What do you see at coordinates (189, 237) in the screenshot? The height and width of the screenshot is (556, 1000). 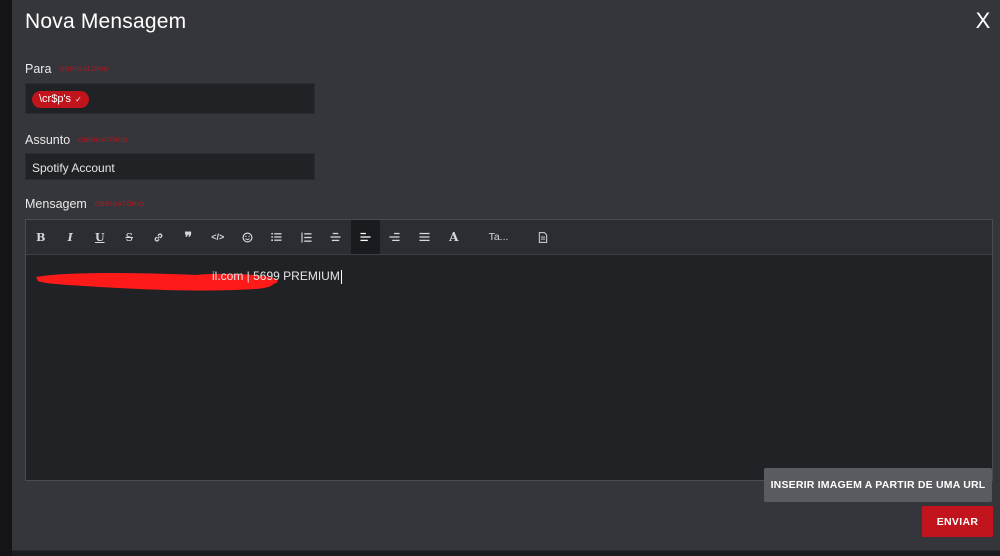 I see `quote-icon: ❞` at bounding box center [189, 237].